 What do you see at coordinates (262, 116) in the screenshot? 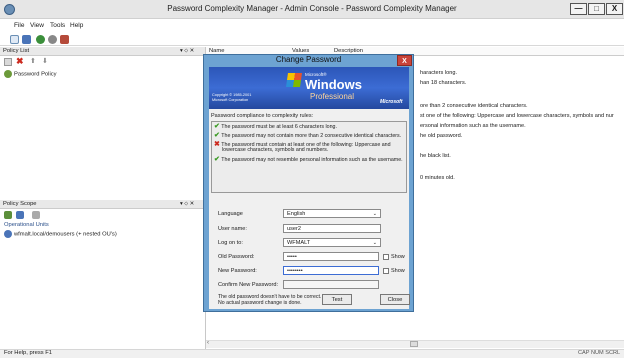
I see `rules-title: Password compliance to complexity rules:` at bounding box center [262, 116].